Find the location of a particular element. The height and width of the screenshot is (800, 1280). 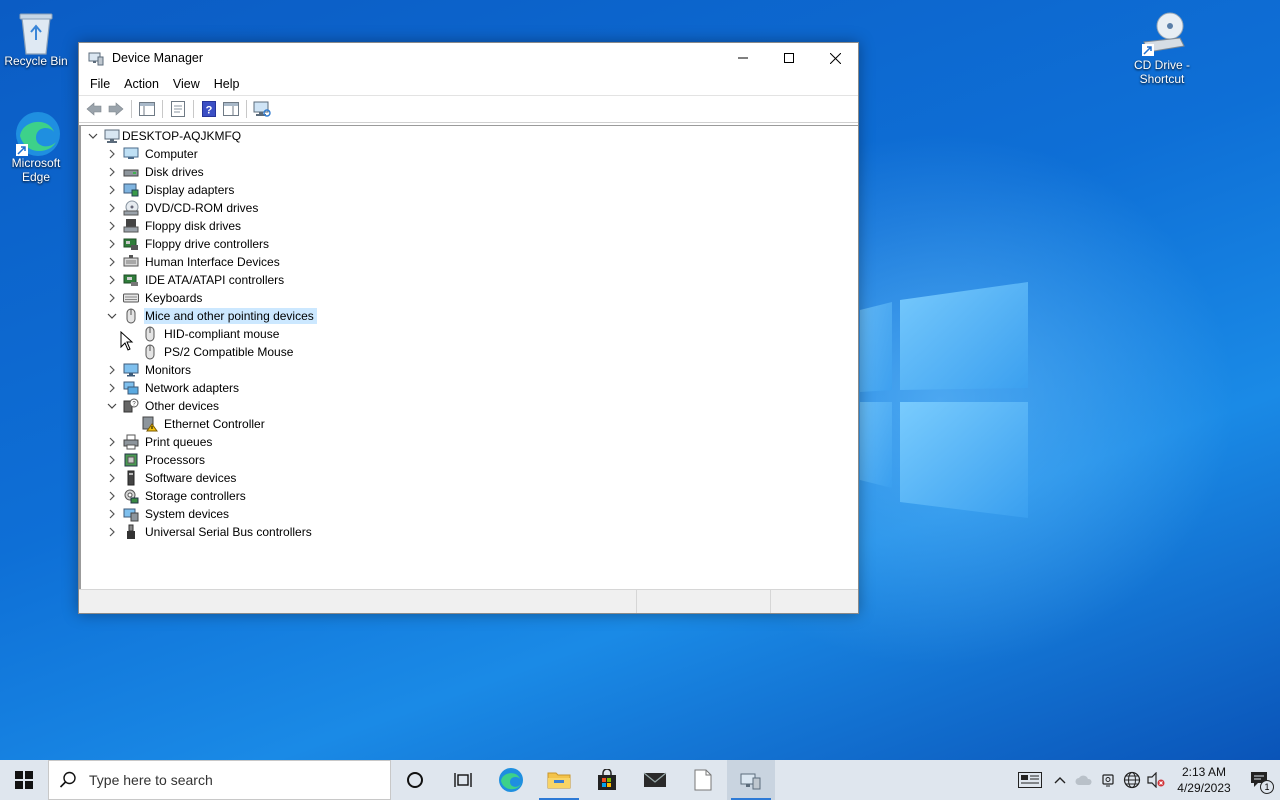

mouse-cursor-icon is located at coordinates (127, 341).